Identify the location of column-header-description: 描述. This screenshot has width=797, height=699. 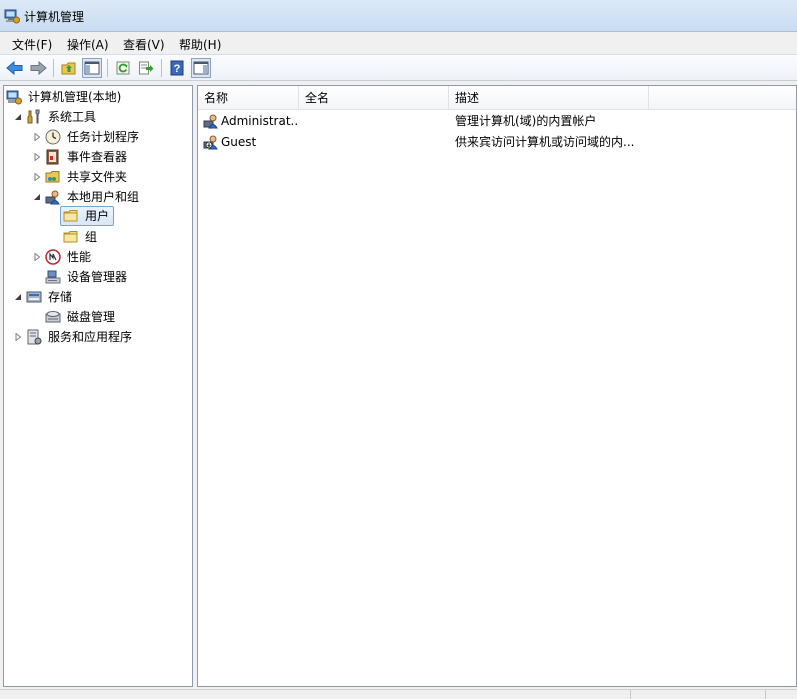
(549, 98).